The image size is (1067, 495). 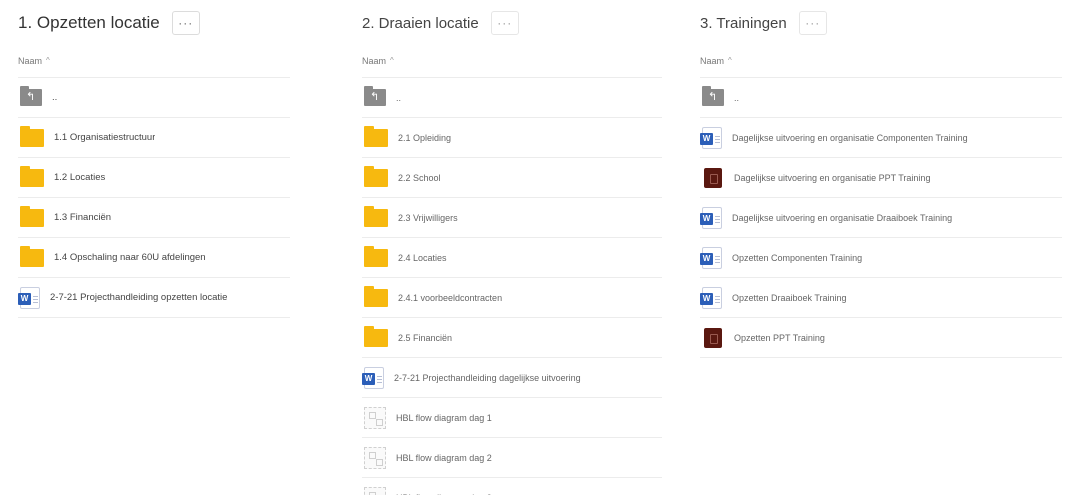 What do you see at coordinates (512, 338) in the screenshot?
I see `folder-row: 2.5 Financiën` at bounding box center [512, 338].